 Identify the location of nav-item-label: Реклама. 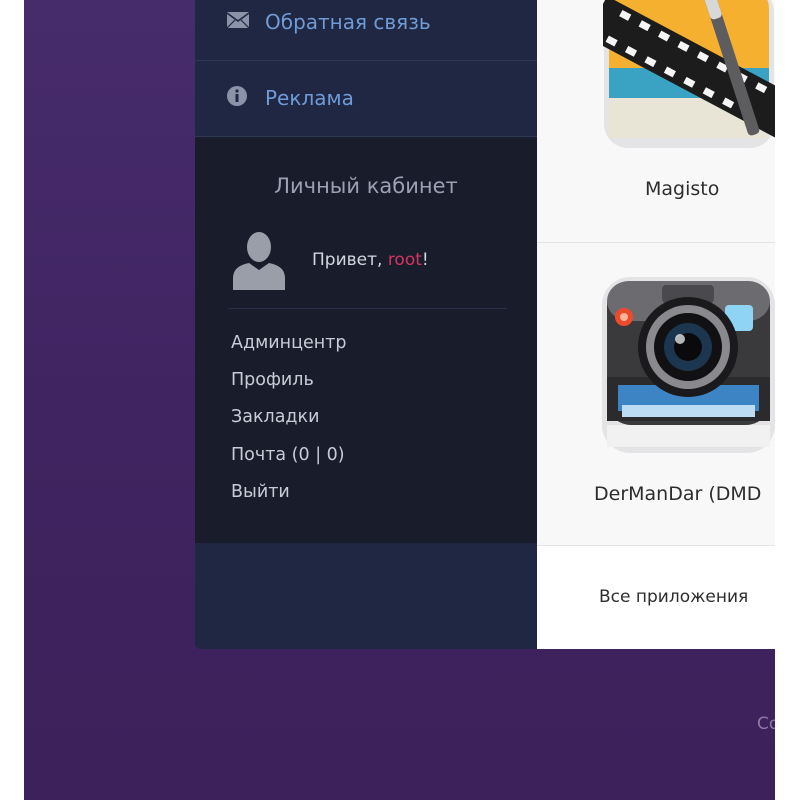
(309, 98).